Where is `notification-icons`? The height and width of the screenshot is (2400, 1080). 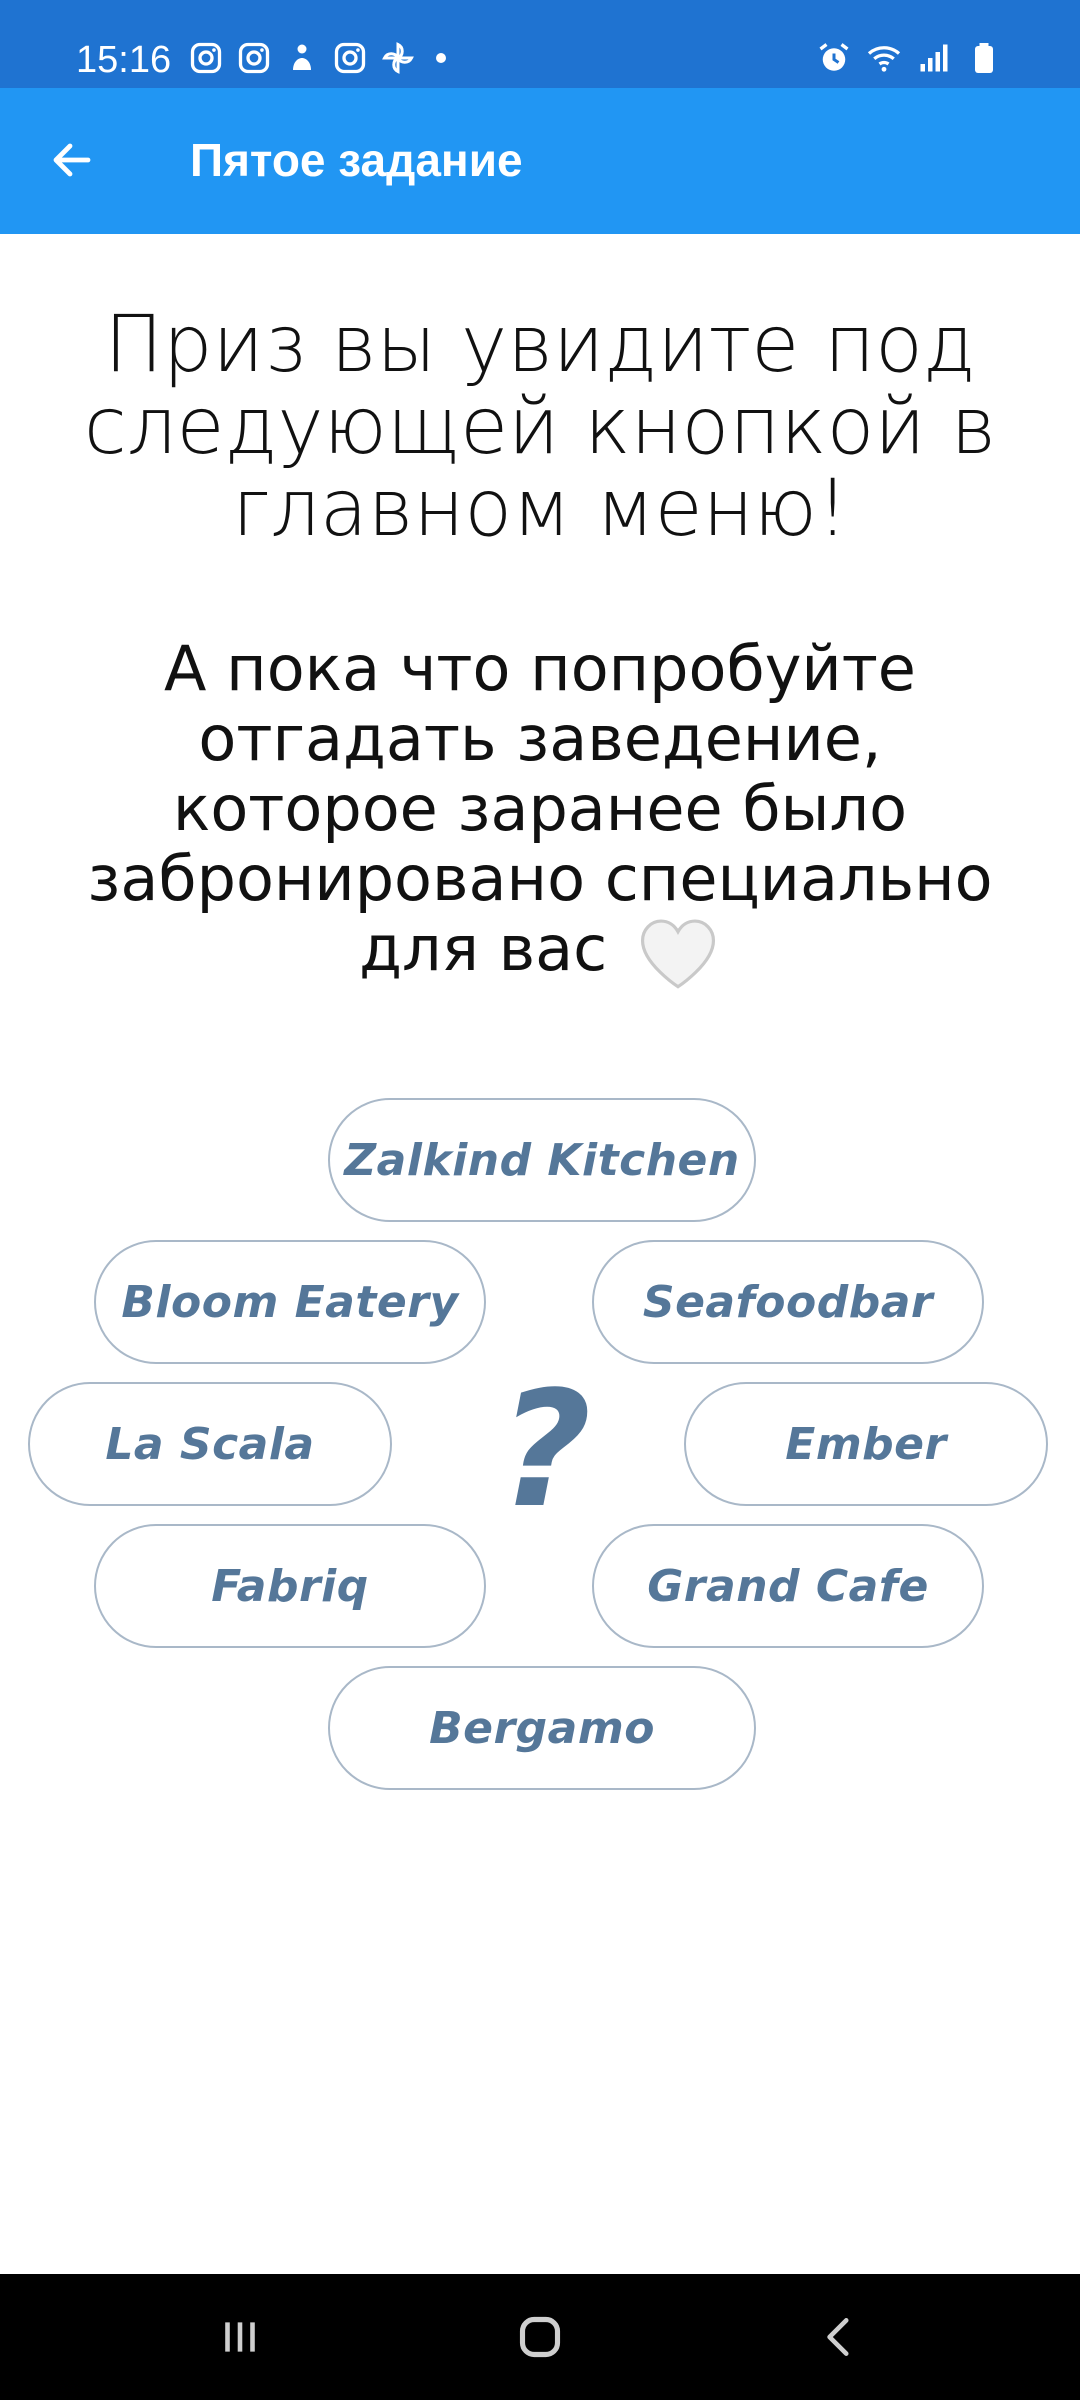
notification-icons is located at coordinates (317, 58).